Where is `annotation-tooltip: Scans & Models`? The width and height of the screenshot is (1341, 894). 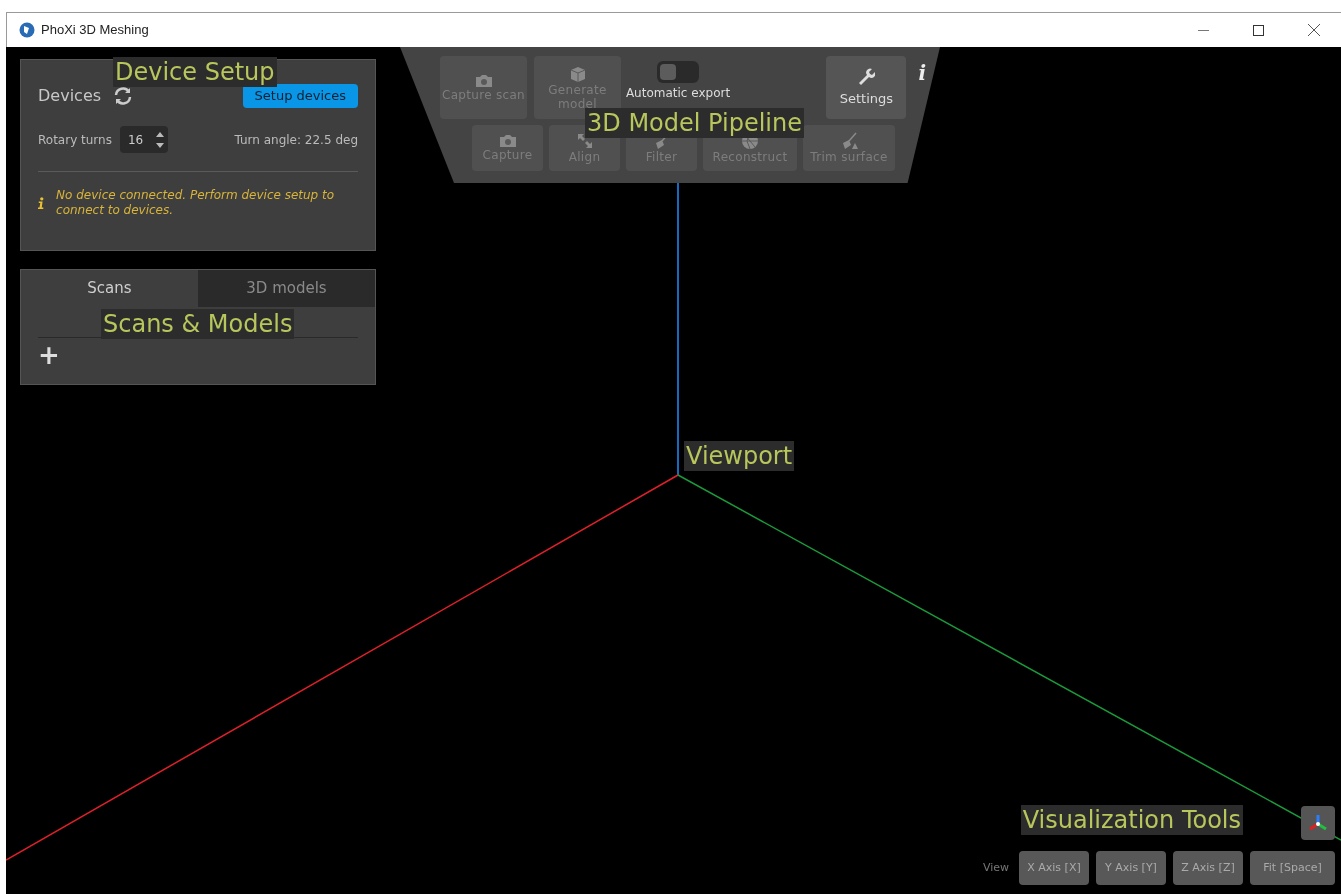
annotation-tooltip: Scans & Models is located at coordinates (198, 324).